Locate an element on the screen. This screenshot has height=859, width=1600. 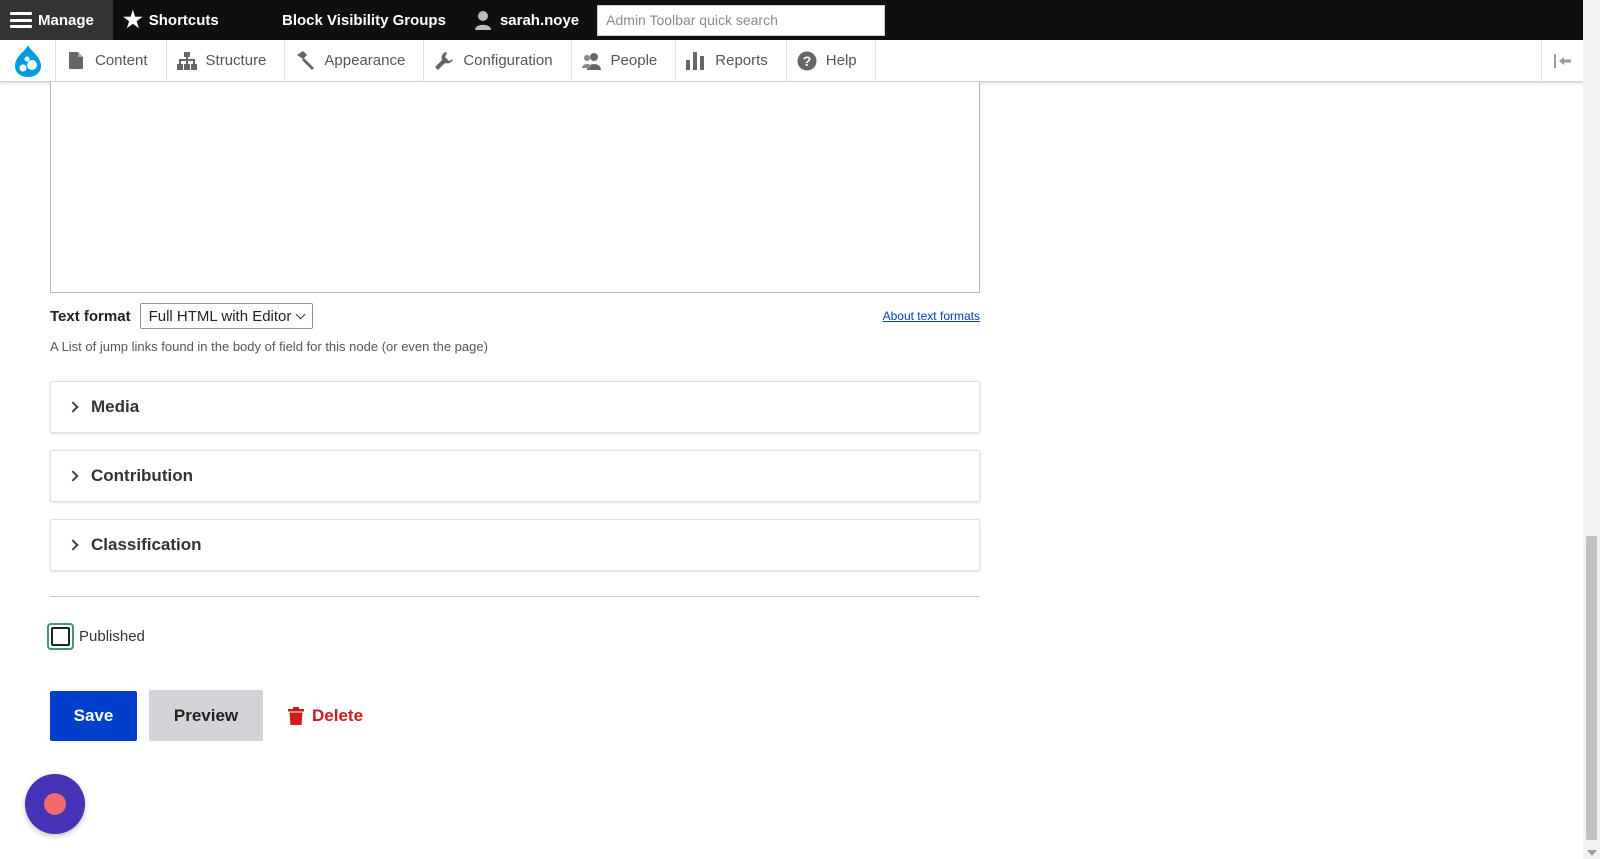
tray-item-appearance: Appearance is located at coordinates (355, 60).